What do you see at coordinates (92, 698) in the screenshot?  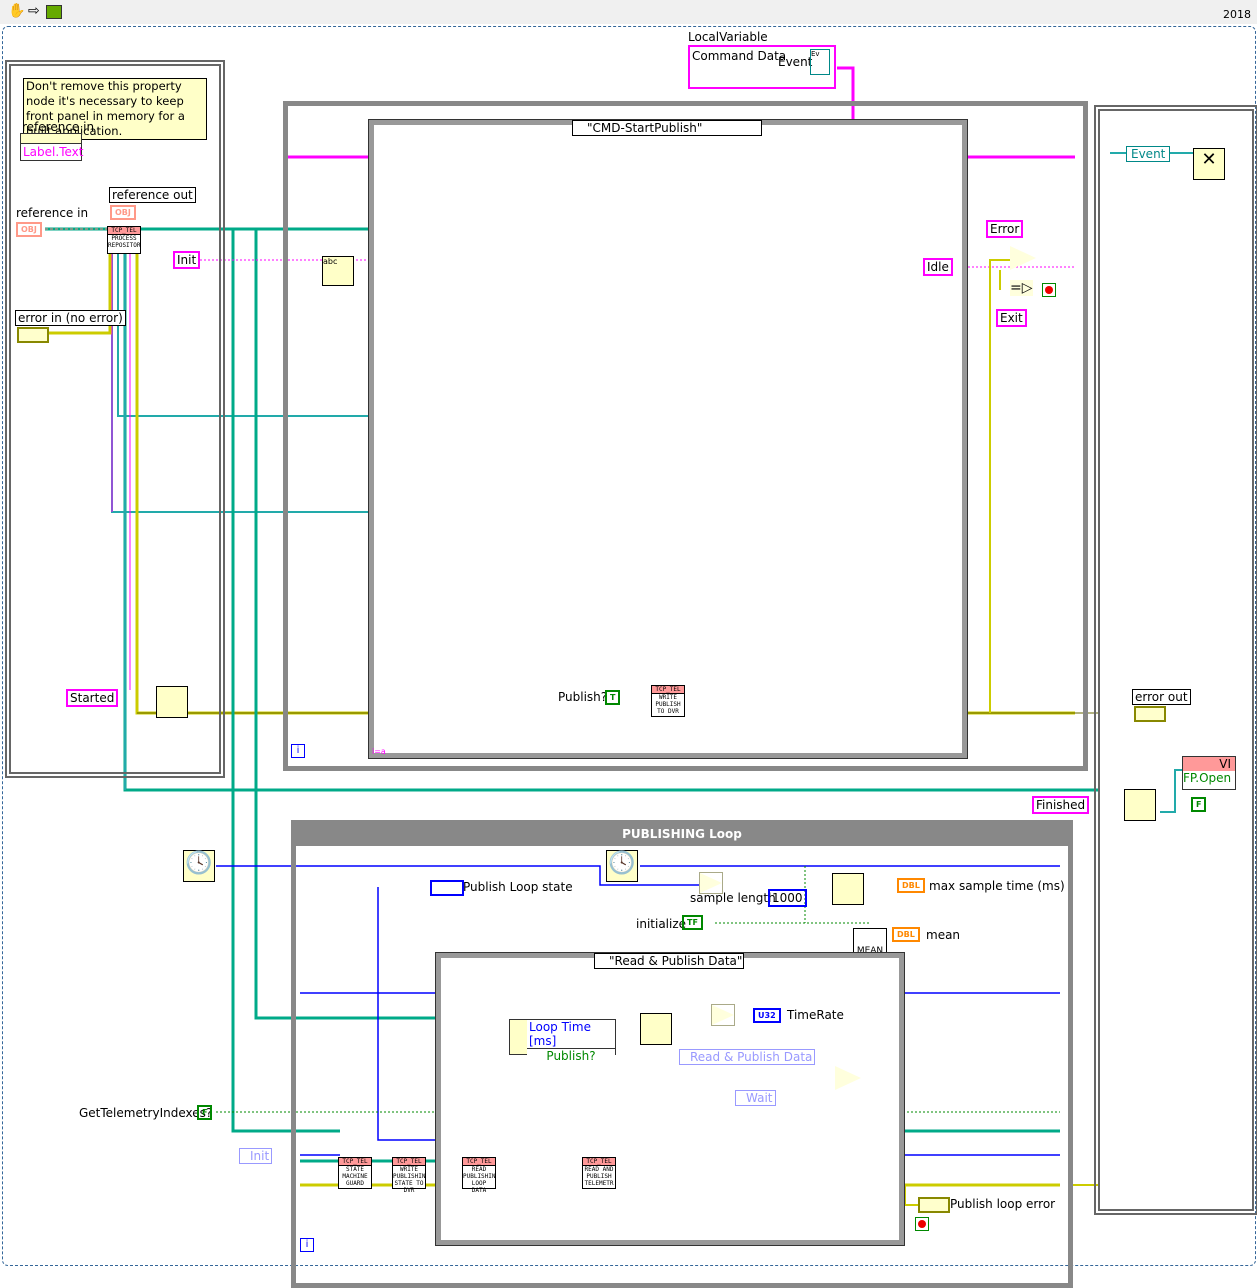 I see `started-constant: Started` at bounding box center [92, 698].